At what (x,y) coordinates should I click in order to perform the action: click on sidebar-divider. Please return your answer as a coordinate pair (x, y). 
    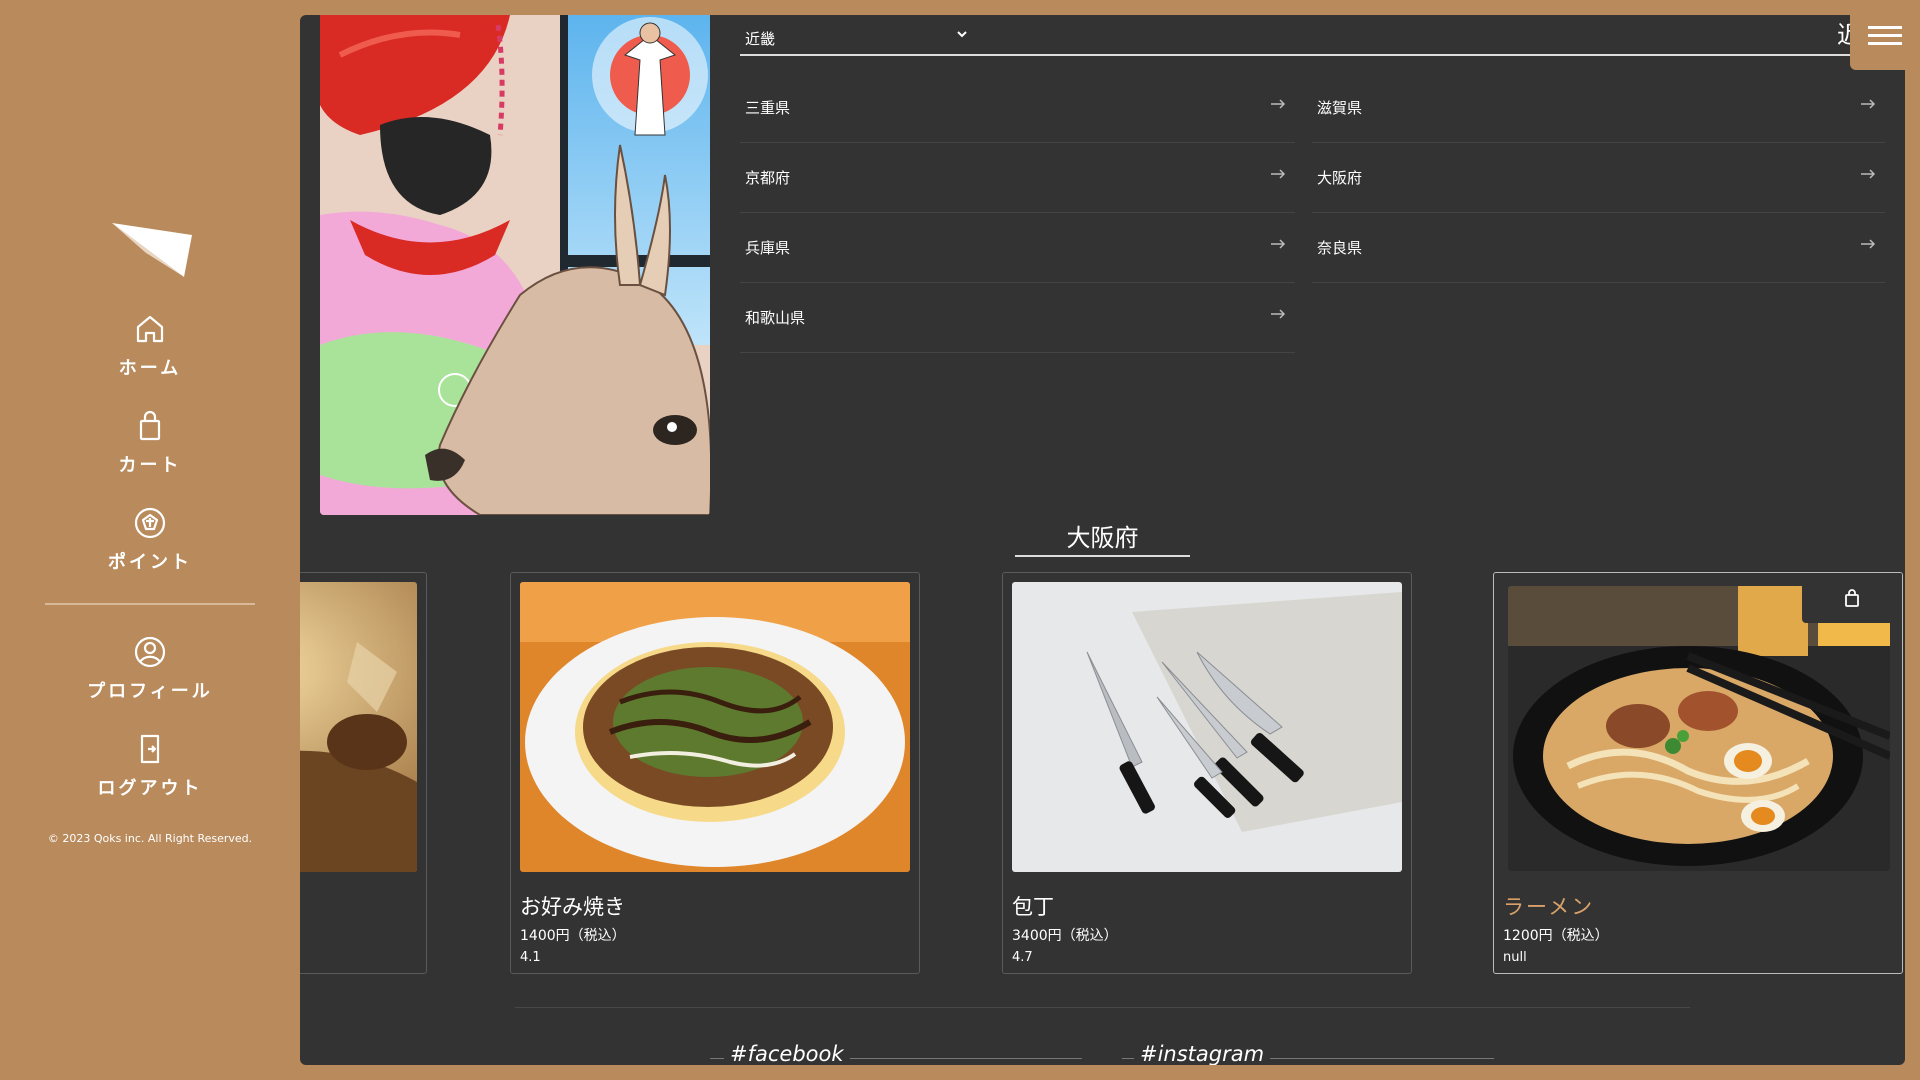
    Looking at the image, I should click on (150, 604).